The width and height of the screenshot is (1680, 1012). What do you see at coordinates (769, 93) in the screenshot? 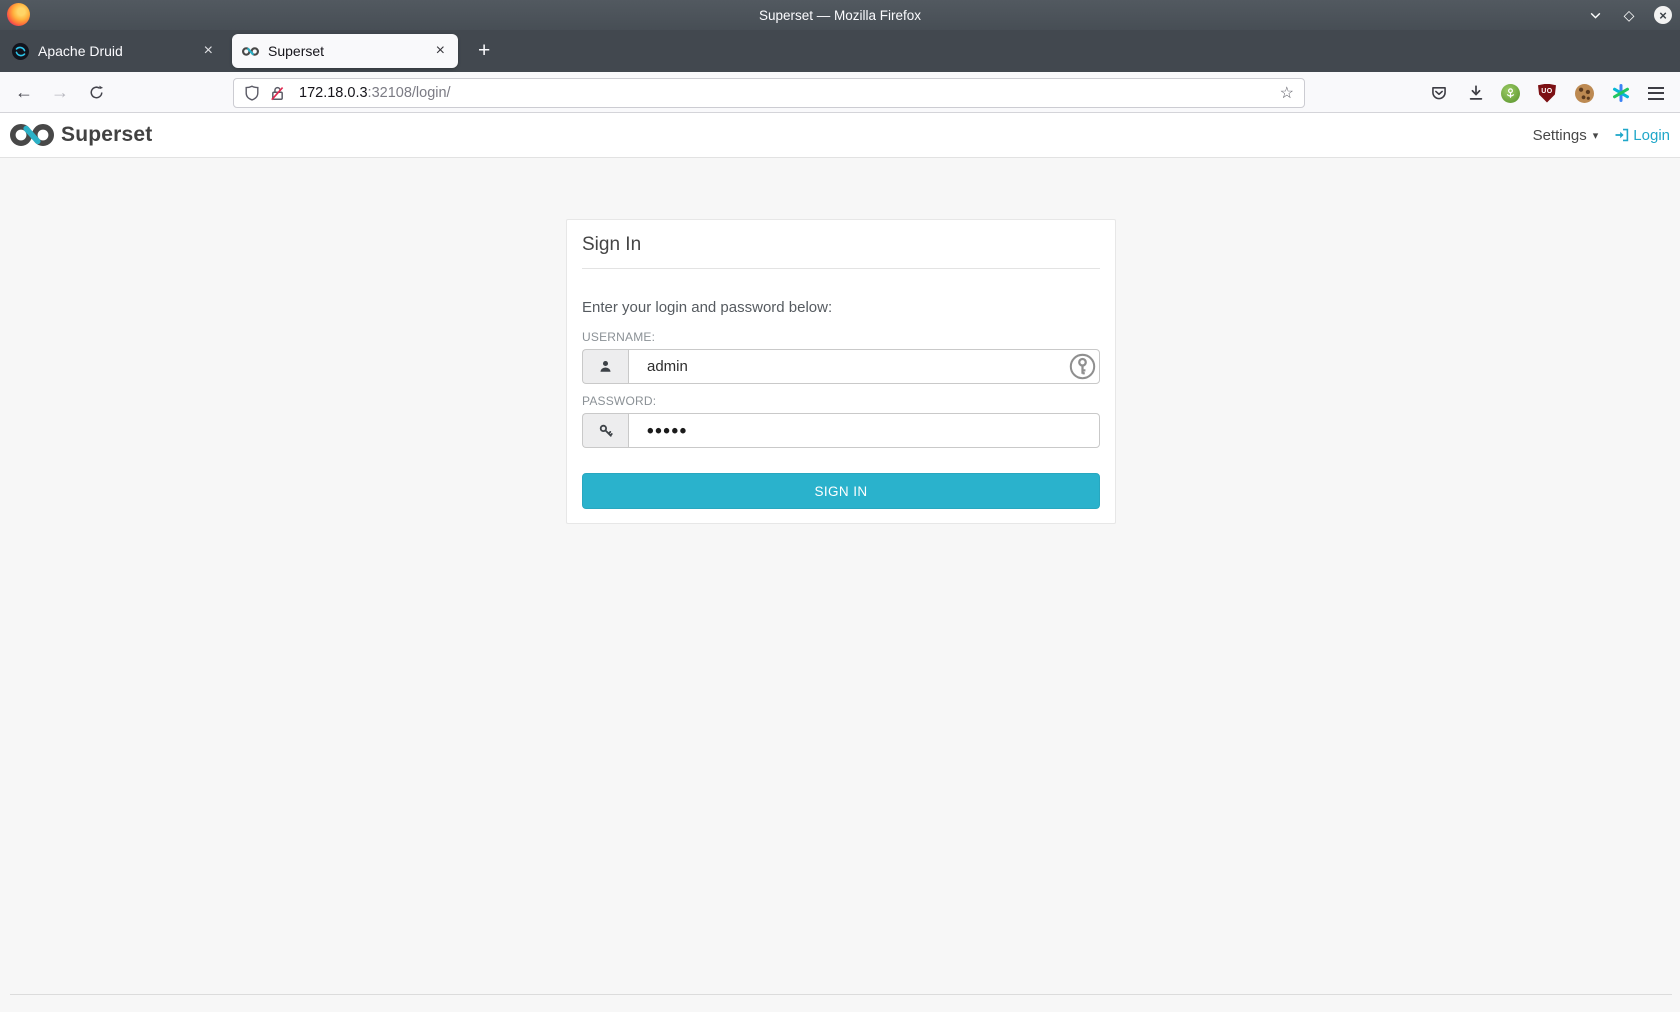
I see `url-bar: 172.18.0.3:32108/login/ ☆` at bounding box center [769, 93].